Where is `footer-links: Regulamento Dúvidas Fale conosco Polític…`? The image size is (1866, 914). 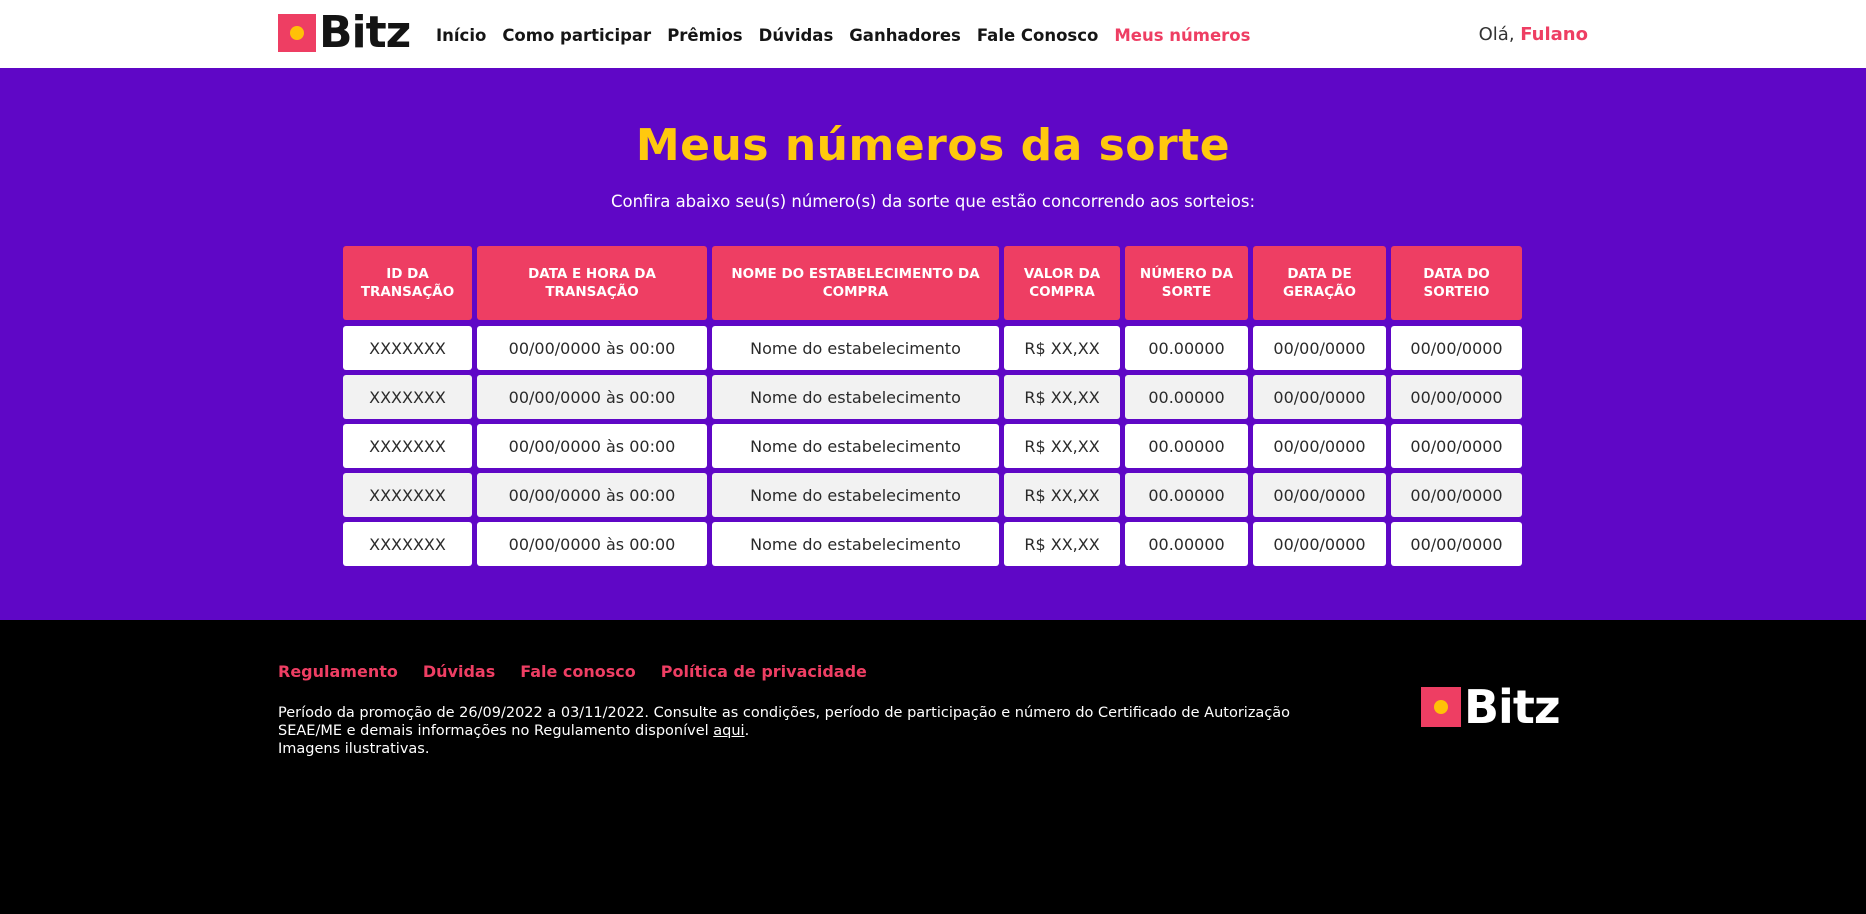 footer-links: Regulamento Dúvidas Fale conosco Polític… is located at coordinates (585, 671).